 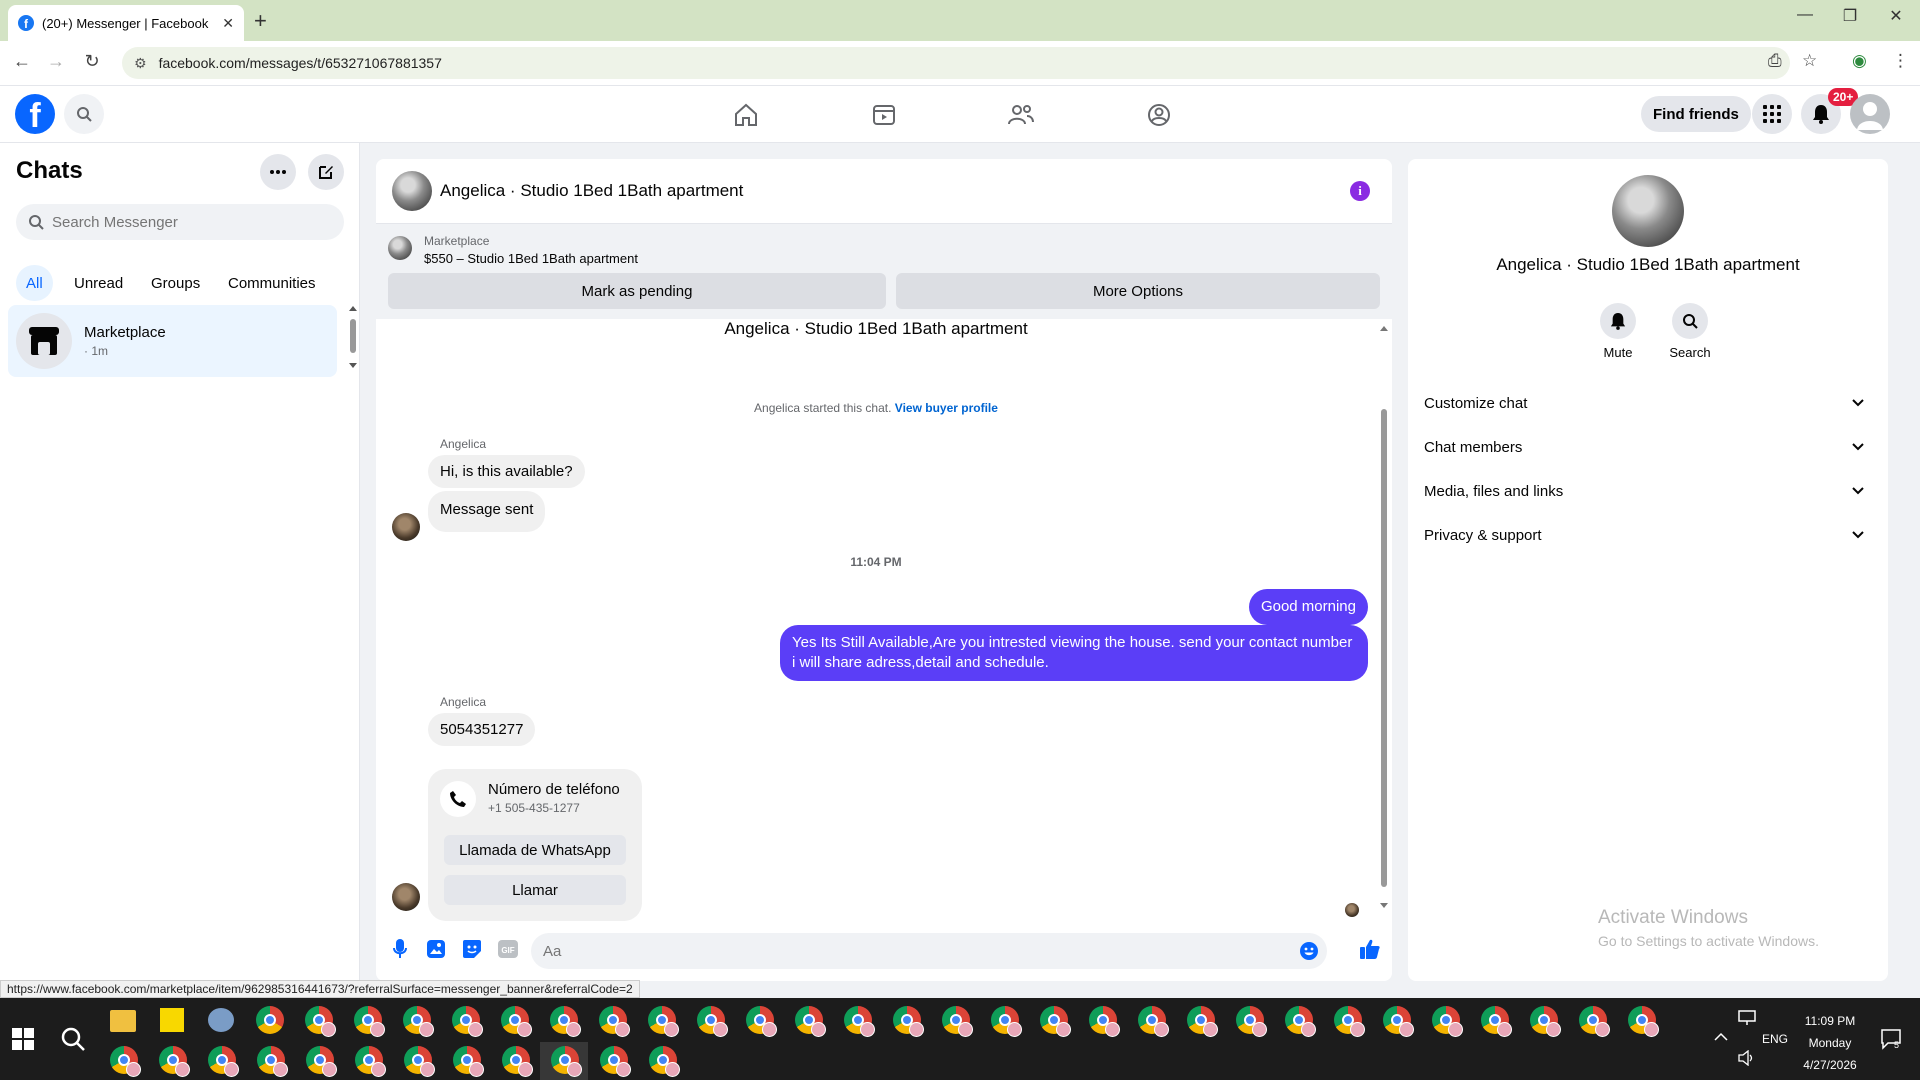 What do you see at coordinates (1830, 1043) in the screenshot?
I see `taskbar-clock: 11:09 PM Monday 4/27/2026` at bounding box center [1830, 1043].